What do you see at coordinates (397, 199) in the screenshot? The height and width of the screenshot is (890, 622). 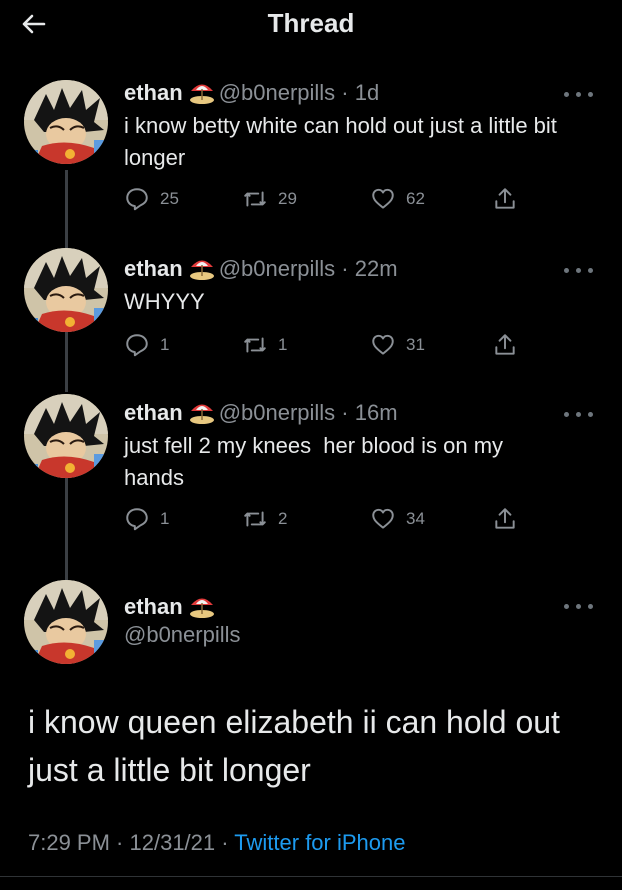 I see `like-button: 62` at bounding box center [397, 199].